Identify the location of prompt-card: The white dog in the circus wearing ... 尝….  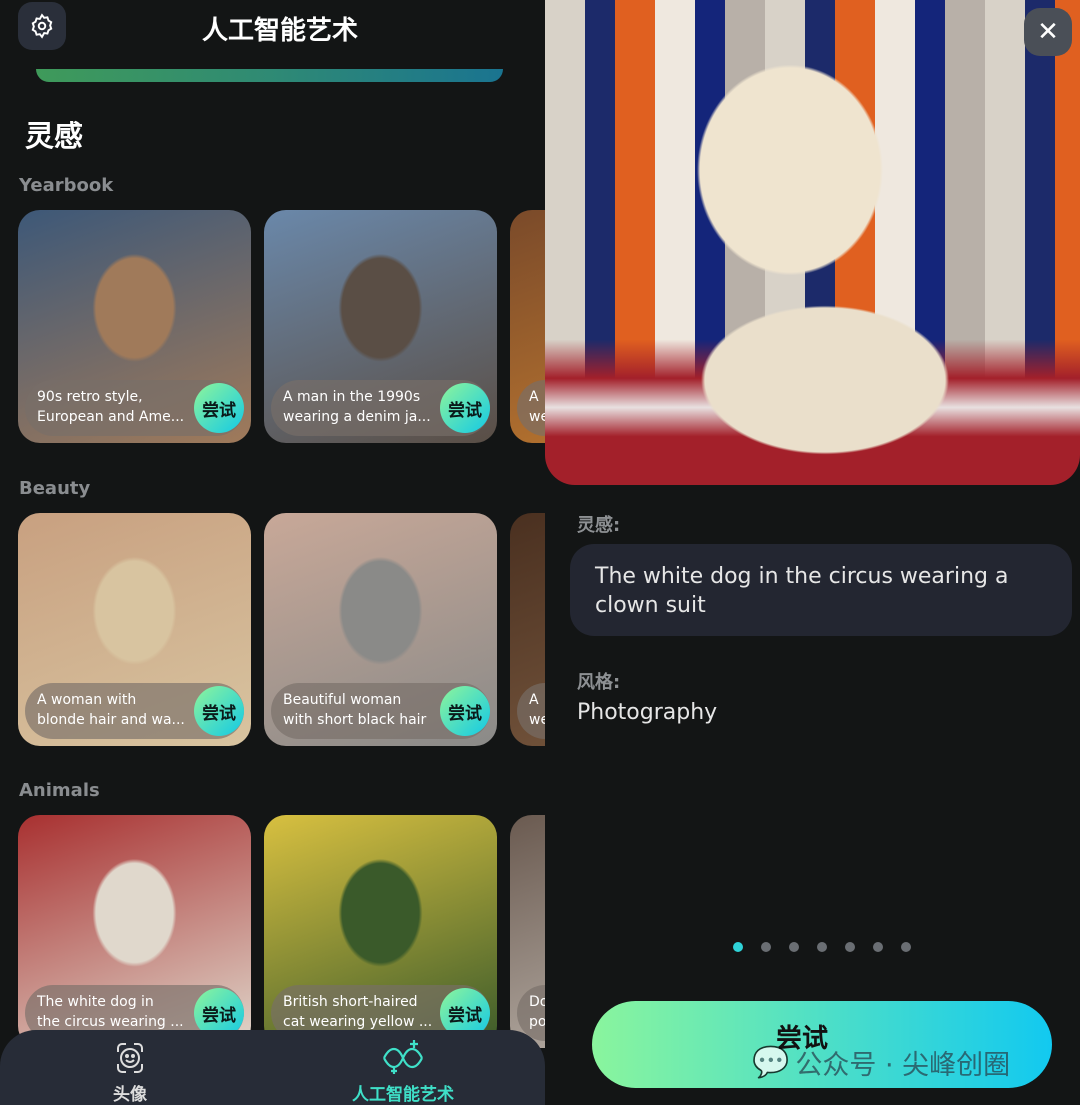
(134, 931).